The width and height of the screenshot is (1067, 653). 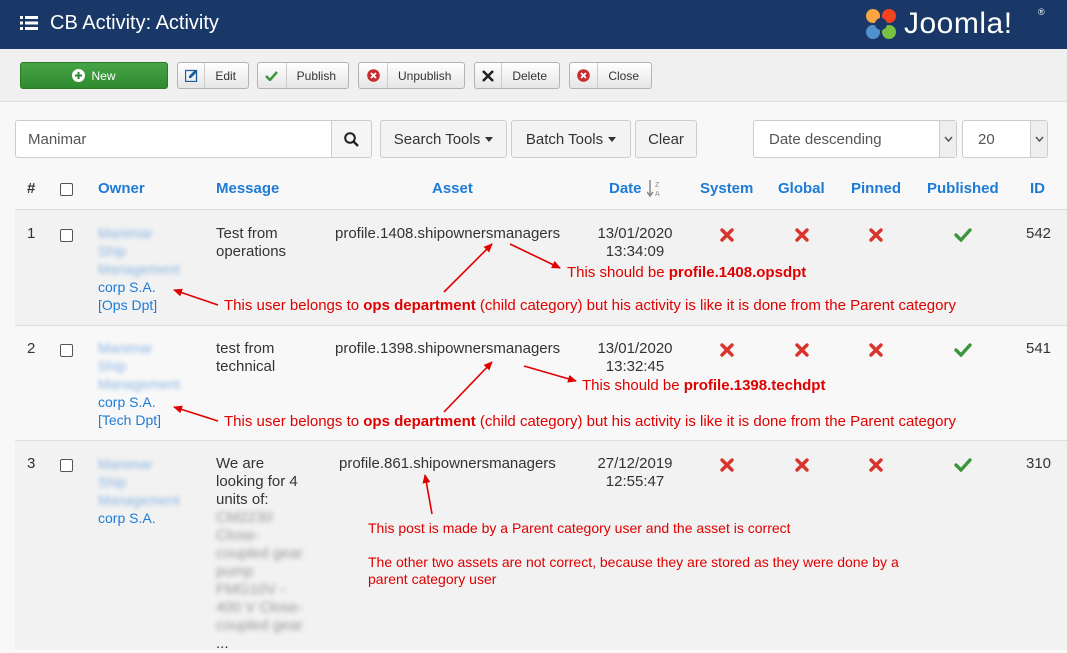 What do you see at coordinates (425, 75) in the screenshot?
I see `unpublish-label: Unpublish` at bounding box center [425, 75].